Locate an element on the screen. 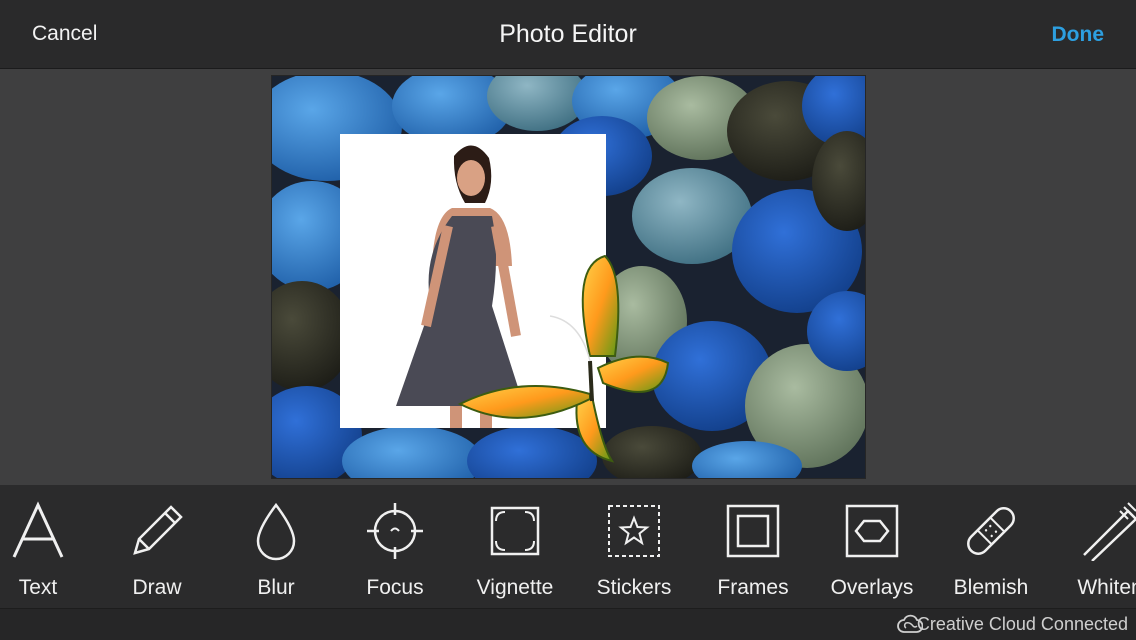 The image size is (1136, 640). tool-blur: Blur is located at coordinates (276, 546).